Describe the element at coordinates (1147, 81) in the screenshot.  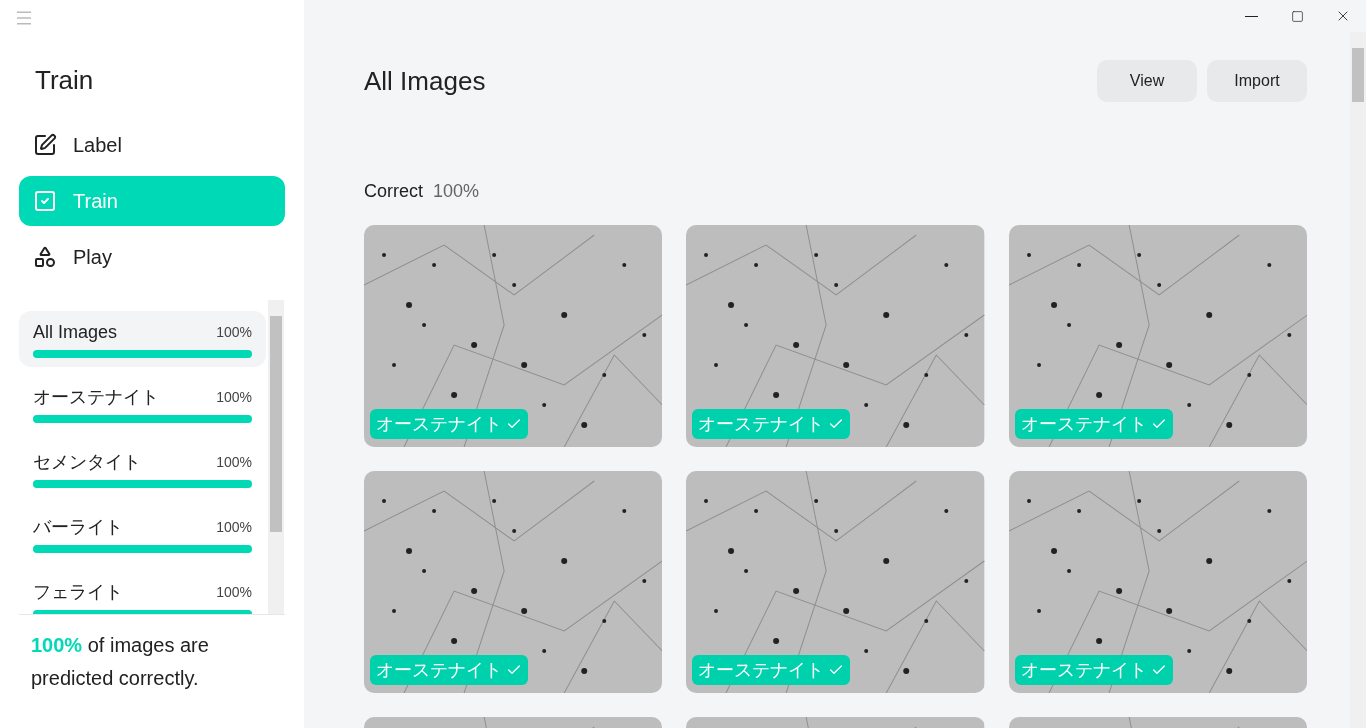
I see `toolbar-button: View` at that location.